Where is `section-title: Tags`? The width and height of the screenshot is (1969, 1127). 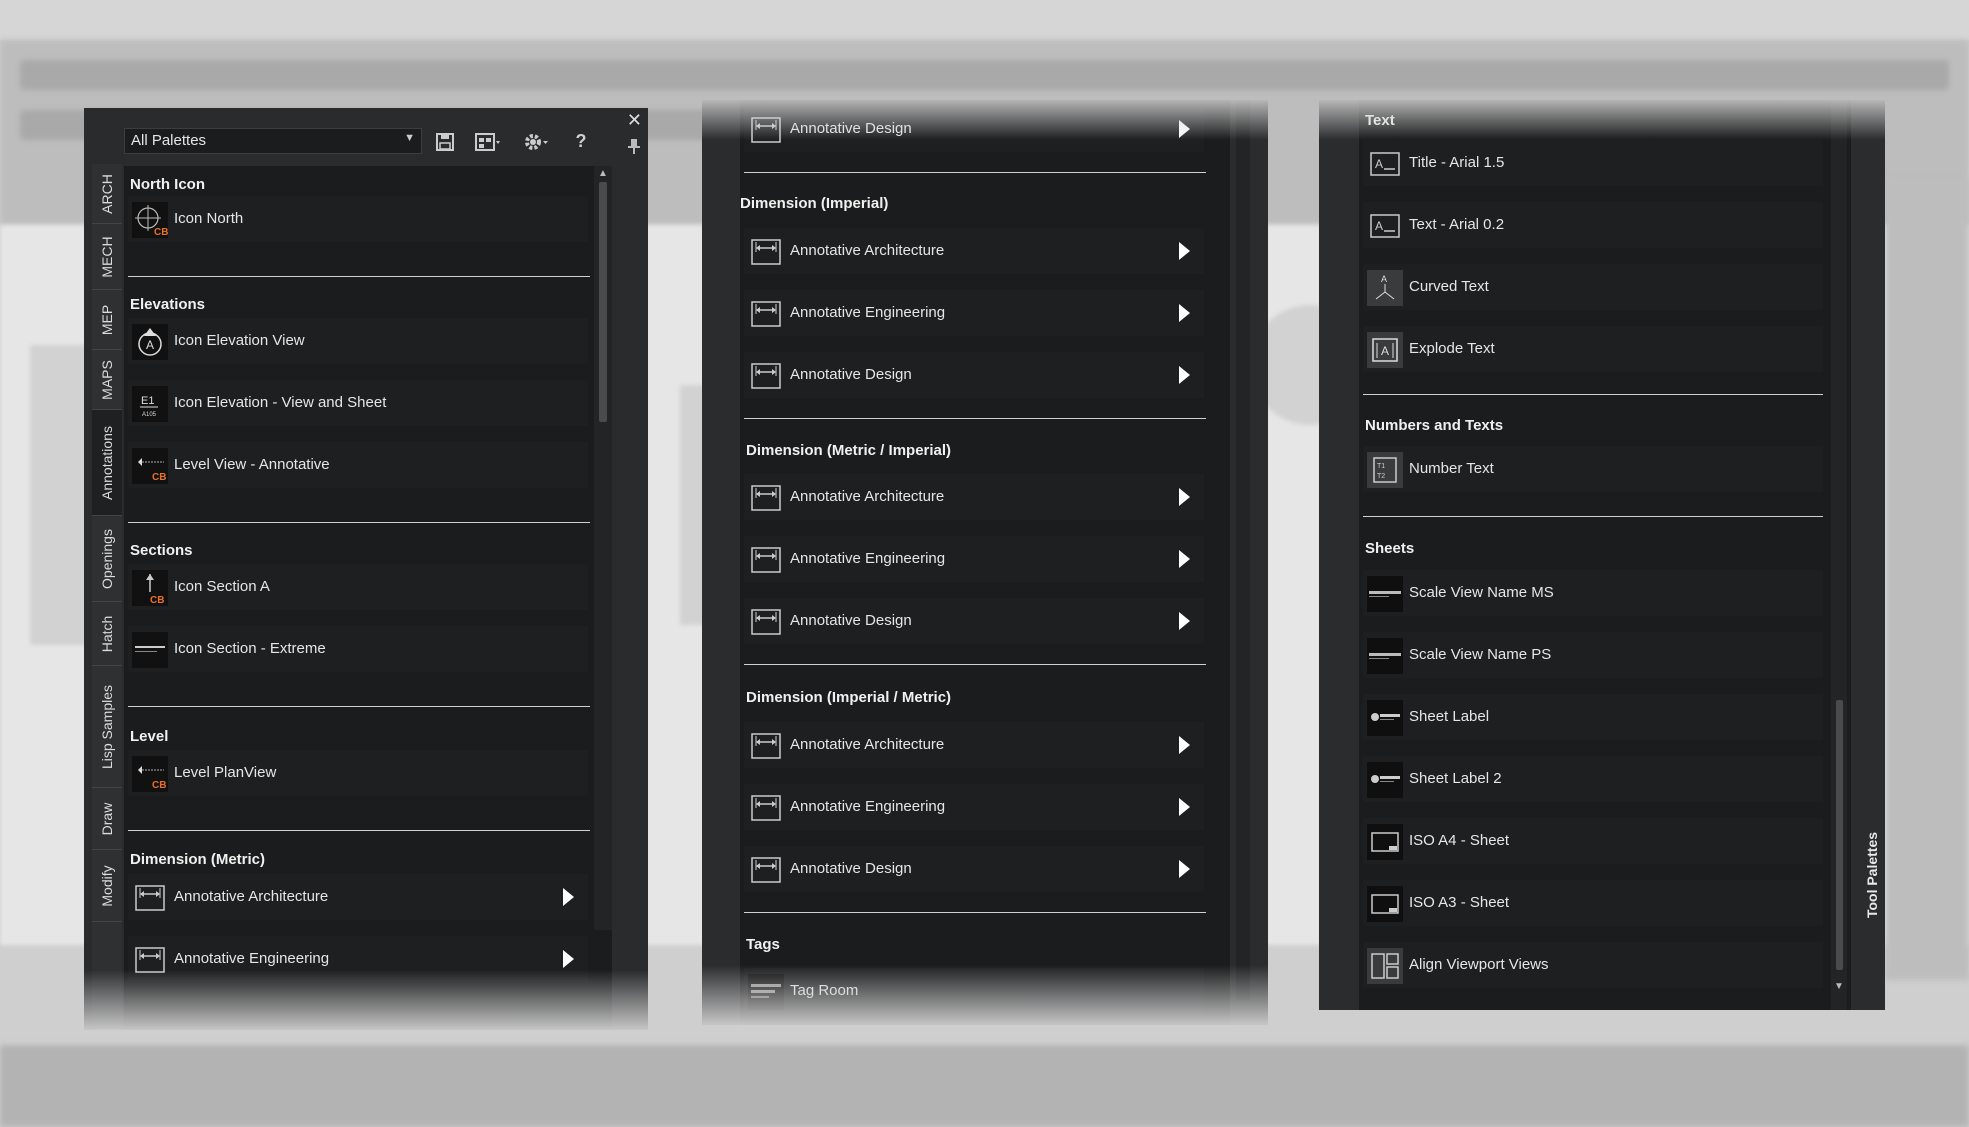
section-title: Tags is located at coordinates (763, 944).